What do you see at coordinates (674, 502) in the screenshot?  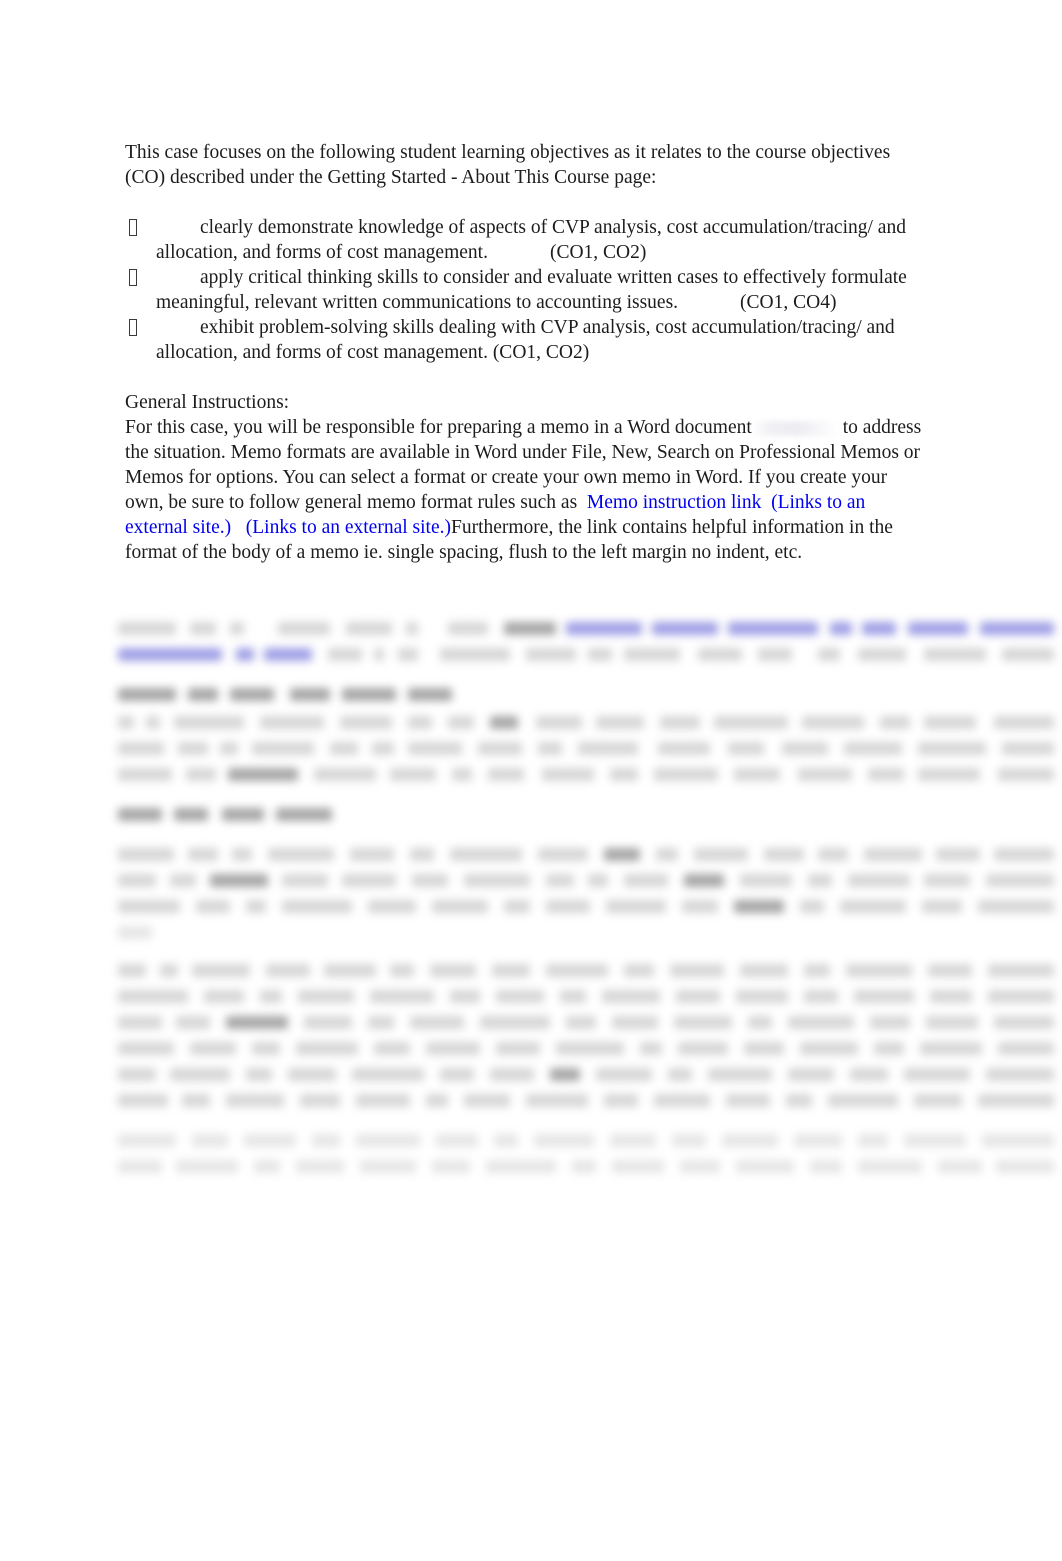 I see `memo-instruction-link: Memo instruction link` at bounding box center [674, 502].